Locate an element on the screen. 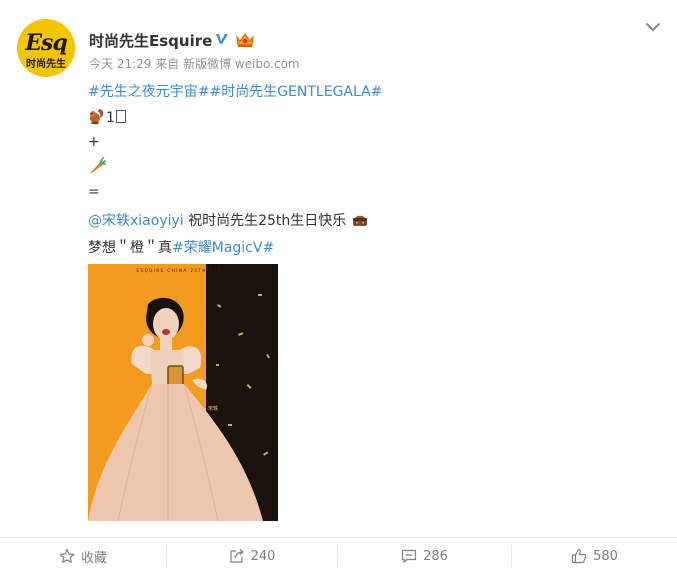 This screenshot has width=677, height=574. post-line-carrot is located at coordinates (97, 166).